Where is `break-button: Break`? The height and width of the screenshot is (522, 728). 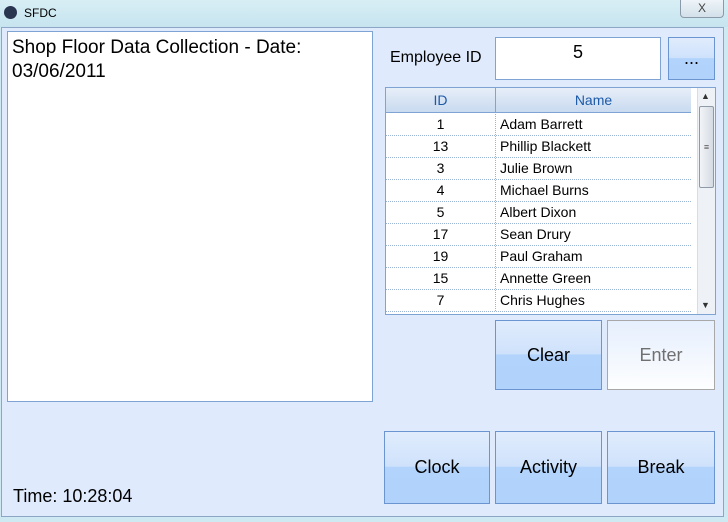
break-button: Break is located at coordinates (661, 467).